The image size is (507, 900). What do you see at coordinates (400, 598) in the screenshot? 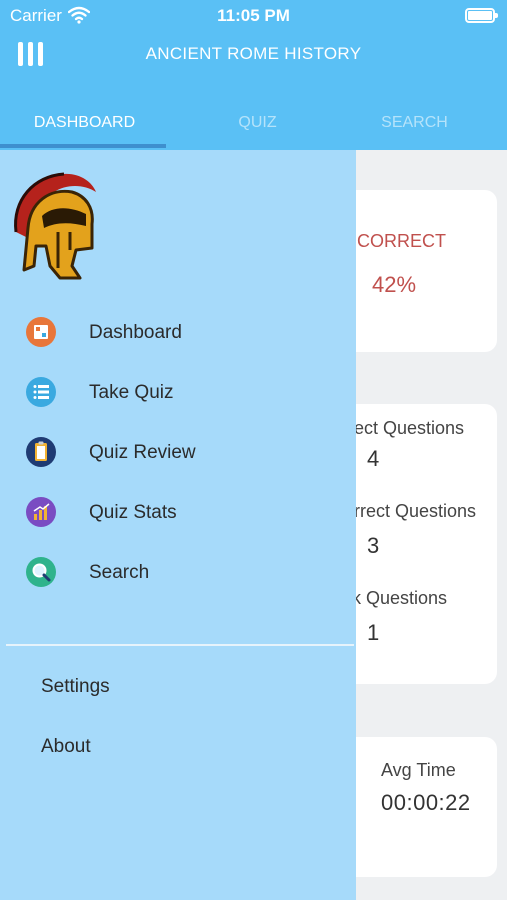
I see `stat-label: k Questions` at bounding box center [400, 598].